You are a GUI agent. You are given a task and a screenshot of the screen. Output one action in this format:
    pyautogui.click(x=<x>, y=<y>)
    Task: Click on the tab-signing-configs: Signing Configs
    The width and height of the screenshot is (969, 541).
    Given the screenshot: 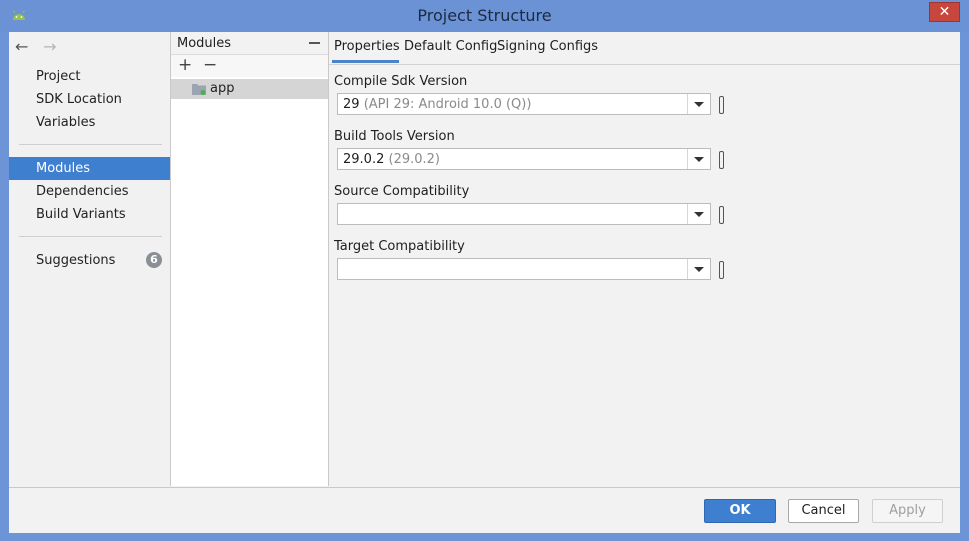 What is the action you would take?
    pyautogui.click(x=547, y=46)
    